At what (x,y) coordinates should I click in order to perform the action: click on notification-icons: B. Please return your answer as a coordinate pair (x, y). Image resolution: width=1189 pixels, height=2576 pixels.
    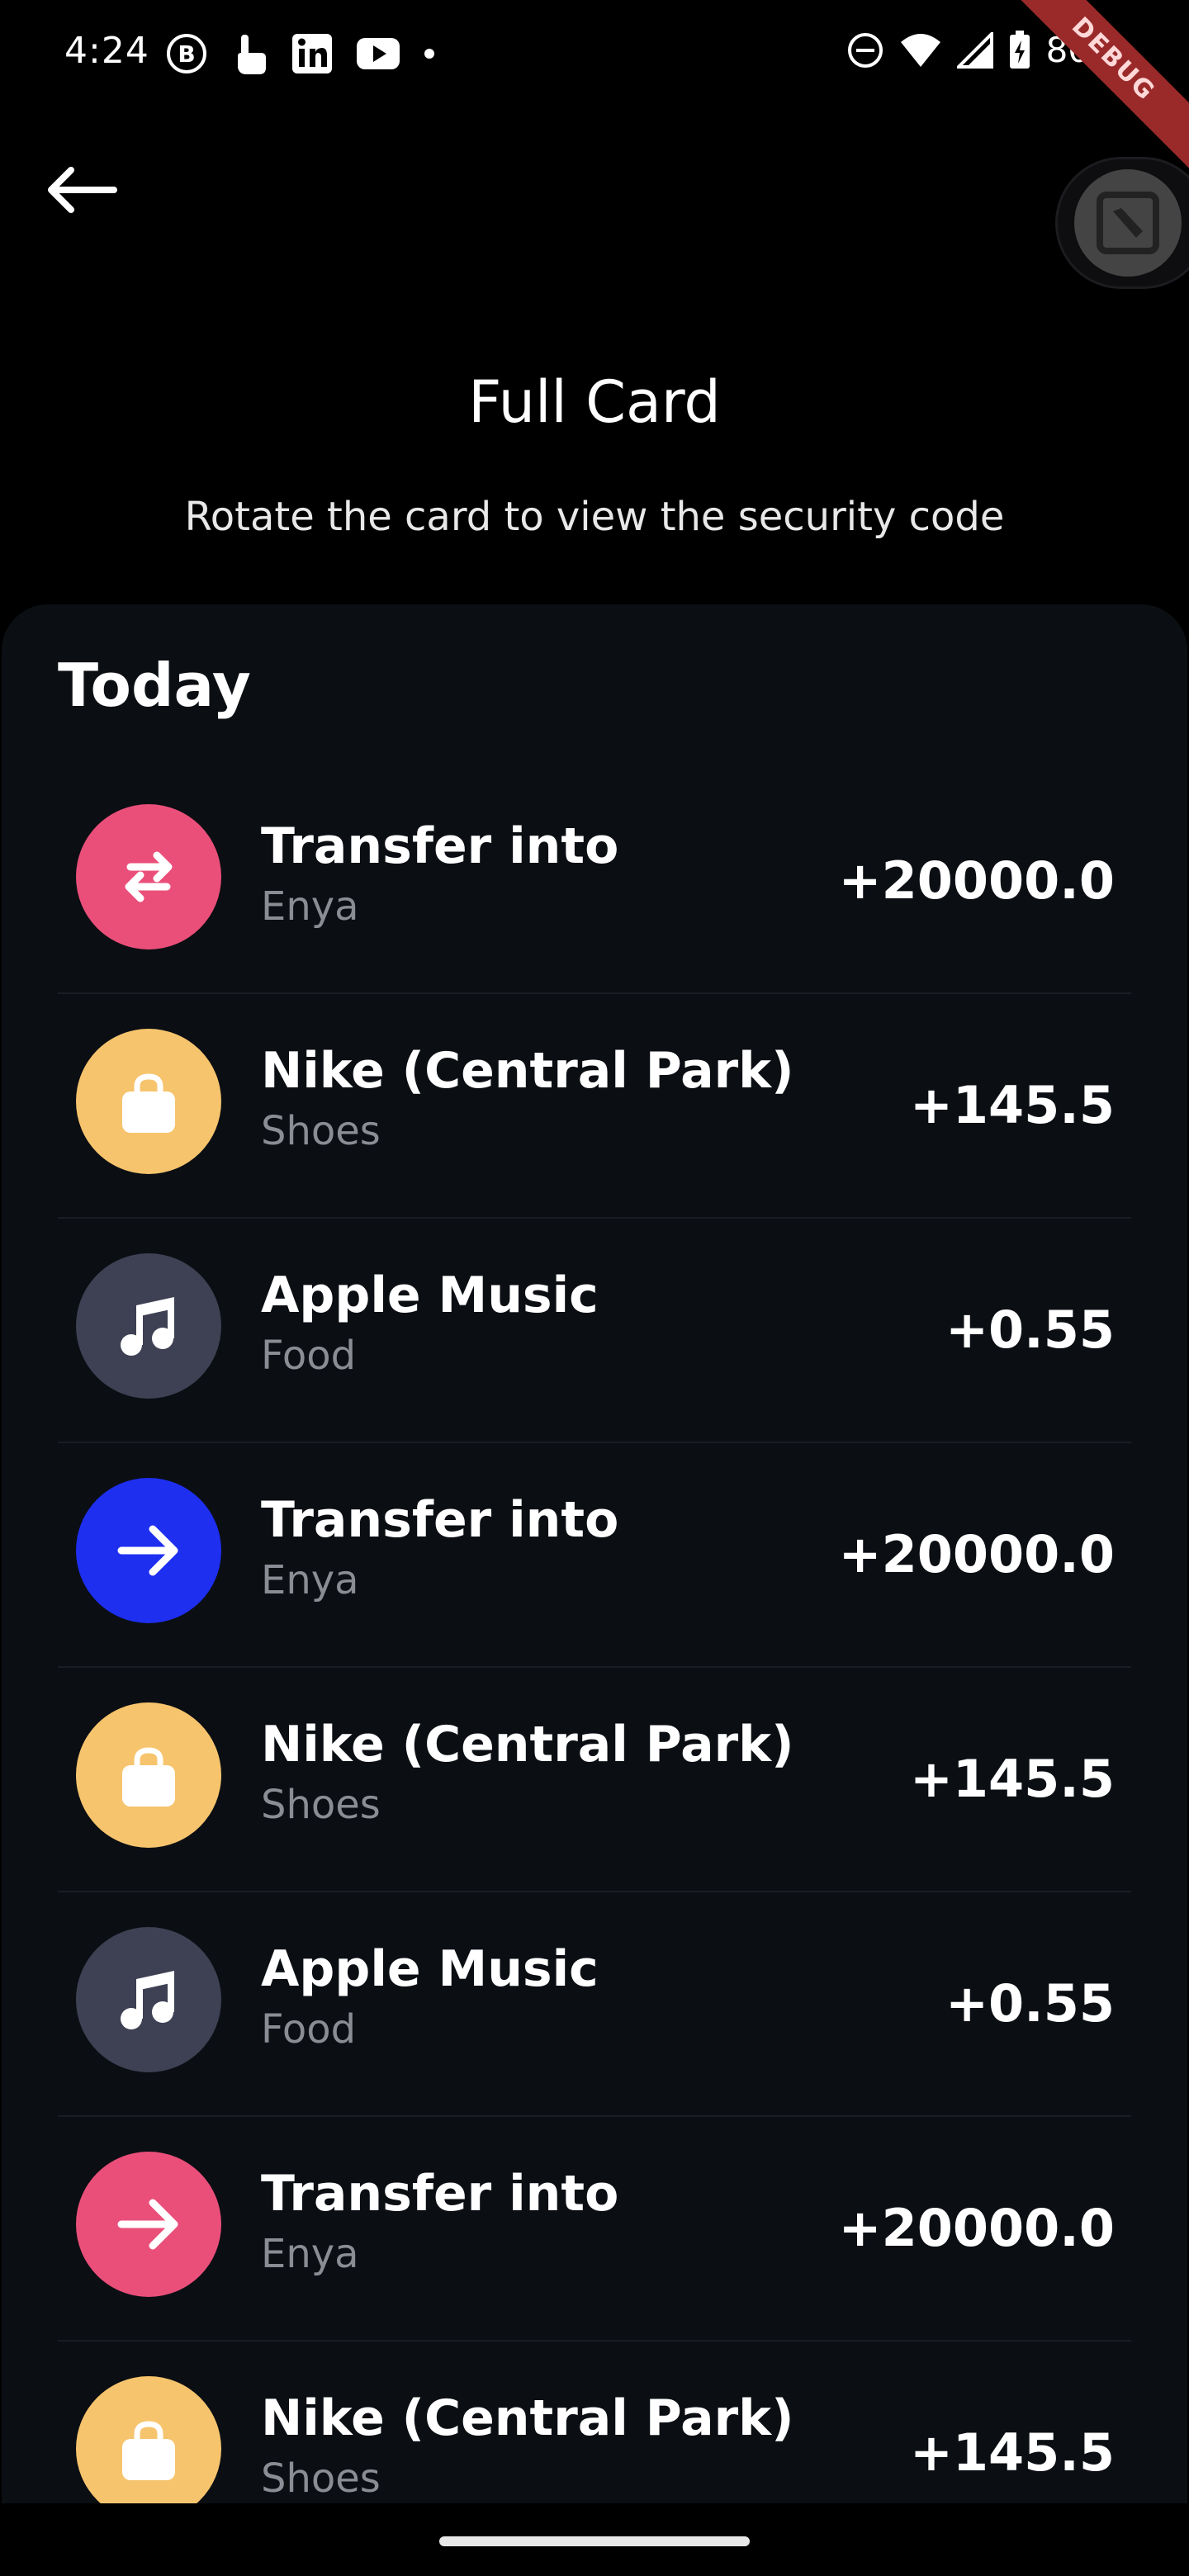
    Looking at the image, I should click on (300, 53).